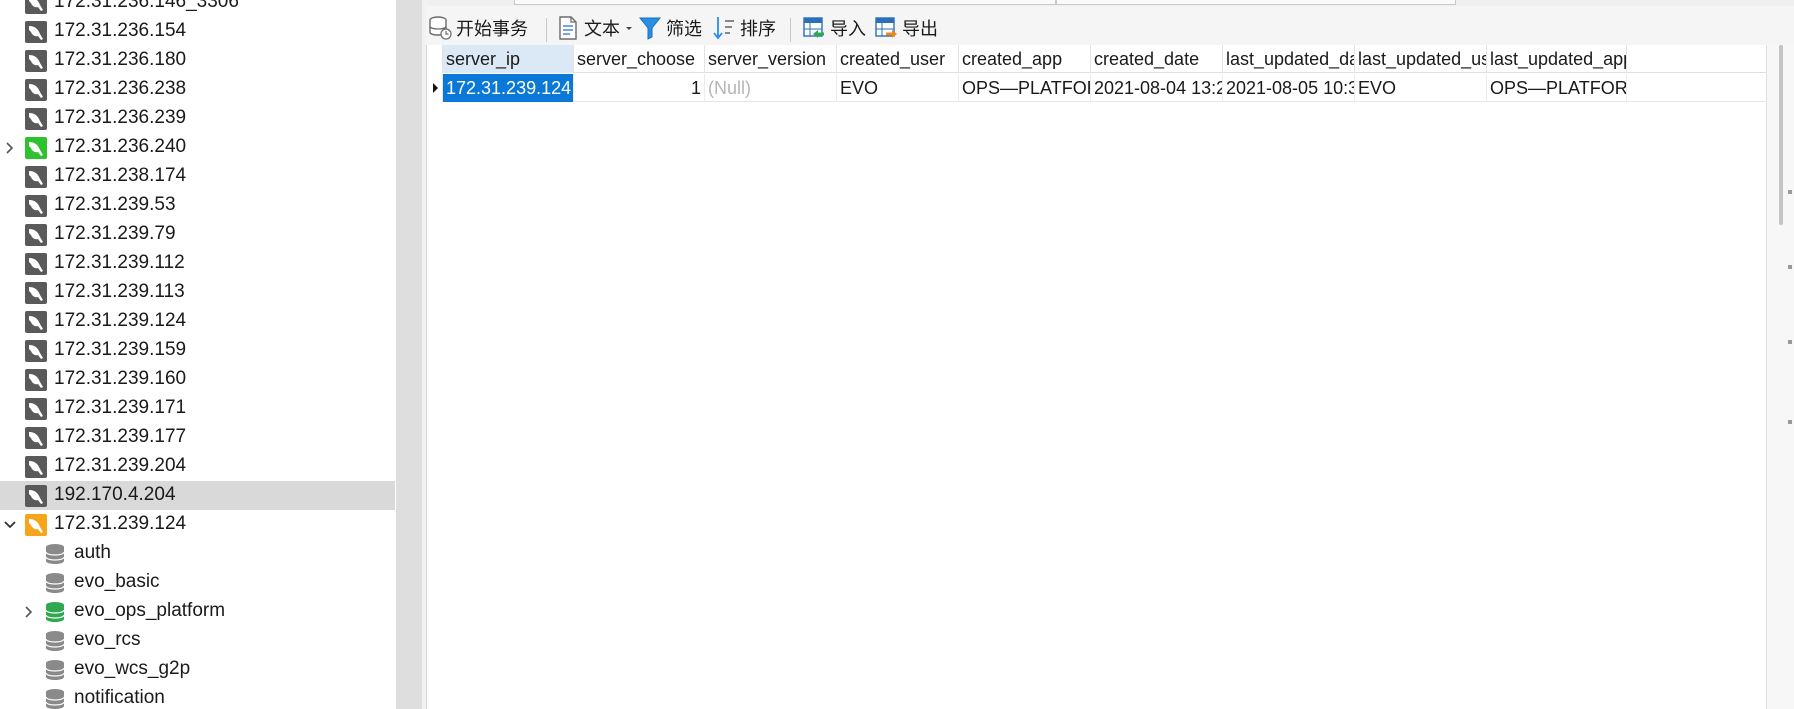 The width and height of the screenshot is (1794, 709). What do you see at coordinates (771, 88) in the screenshot?
I see `table-cell: (Null)` at bounding box center [771, 88].